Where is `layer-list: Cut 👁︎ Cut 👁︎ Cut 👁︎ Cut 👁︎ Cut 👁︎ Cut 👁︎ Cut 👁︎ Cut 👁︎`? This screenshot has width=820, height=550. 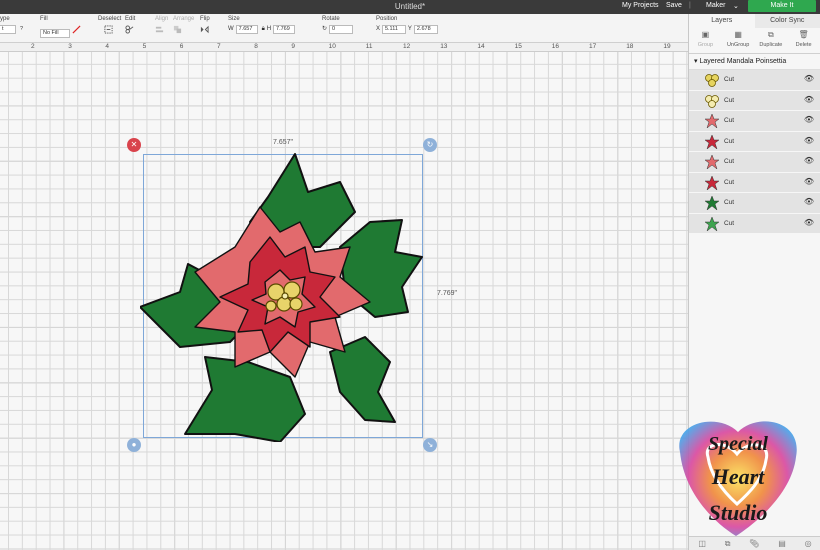 layer-list: Cut 👁︎ Cut 👁︎ Cut 👁︎ Cut 👁︎ Cut 👁︎ Cut 👁︎ Cut 👁︎ Cut 👁︎ is located at coordinates (754, 152).